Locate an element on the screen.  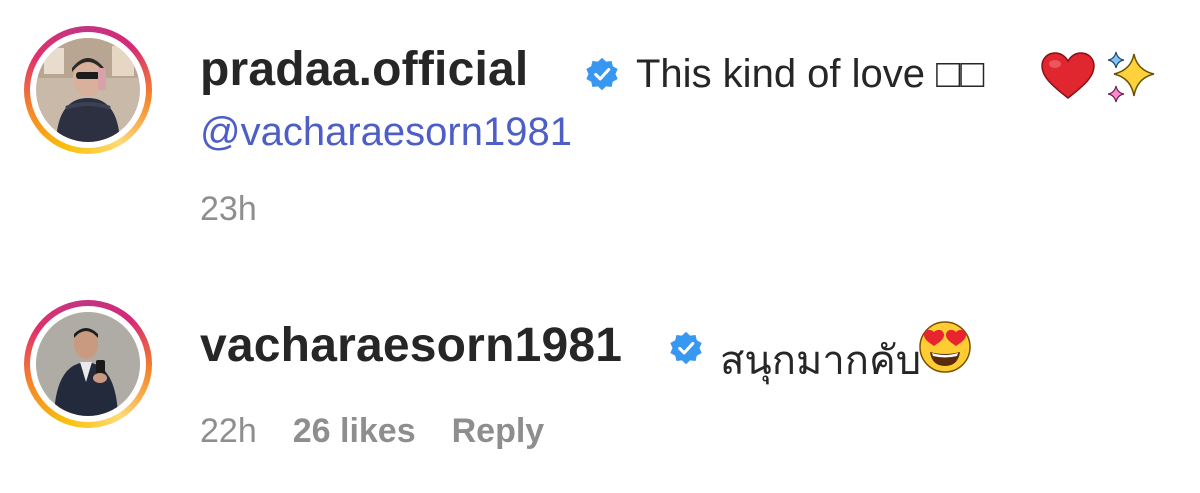
comment-username: vacharaesorn1981 is located at coordinates (411, 345).